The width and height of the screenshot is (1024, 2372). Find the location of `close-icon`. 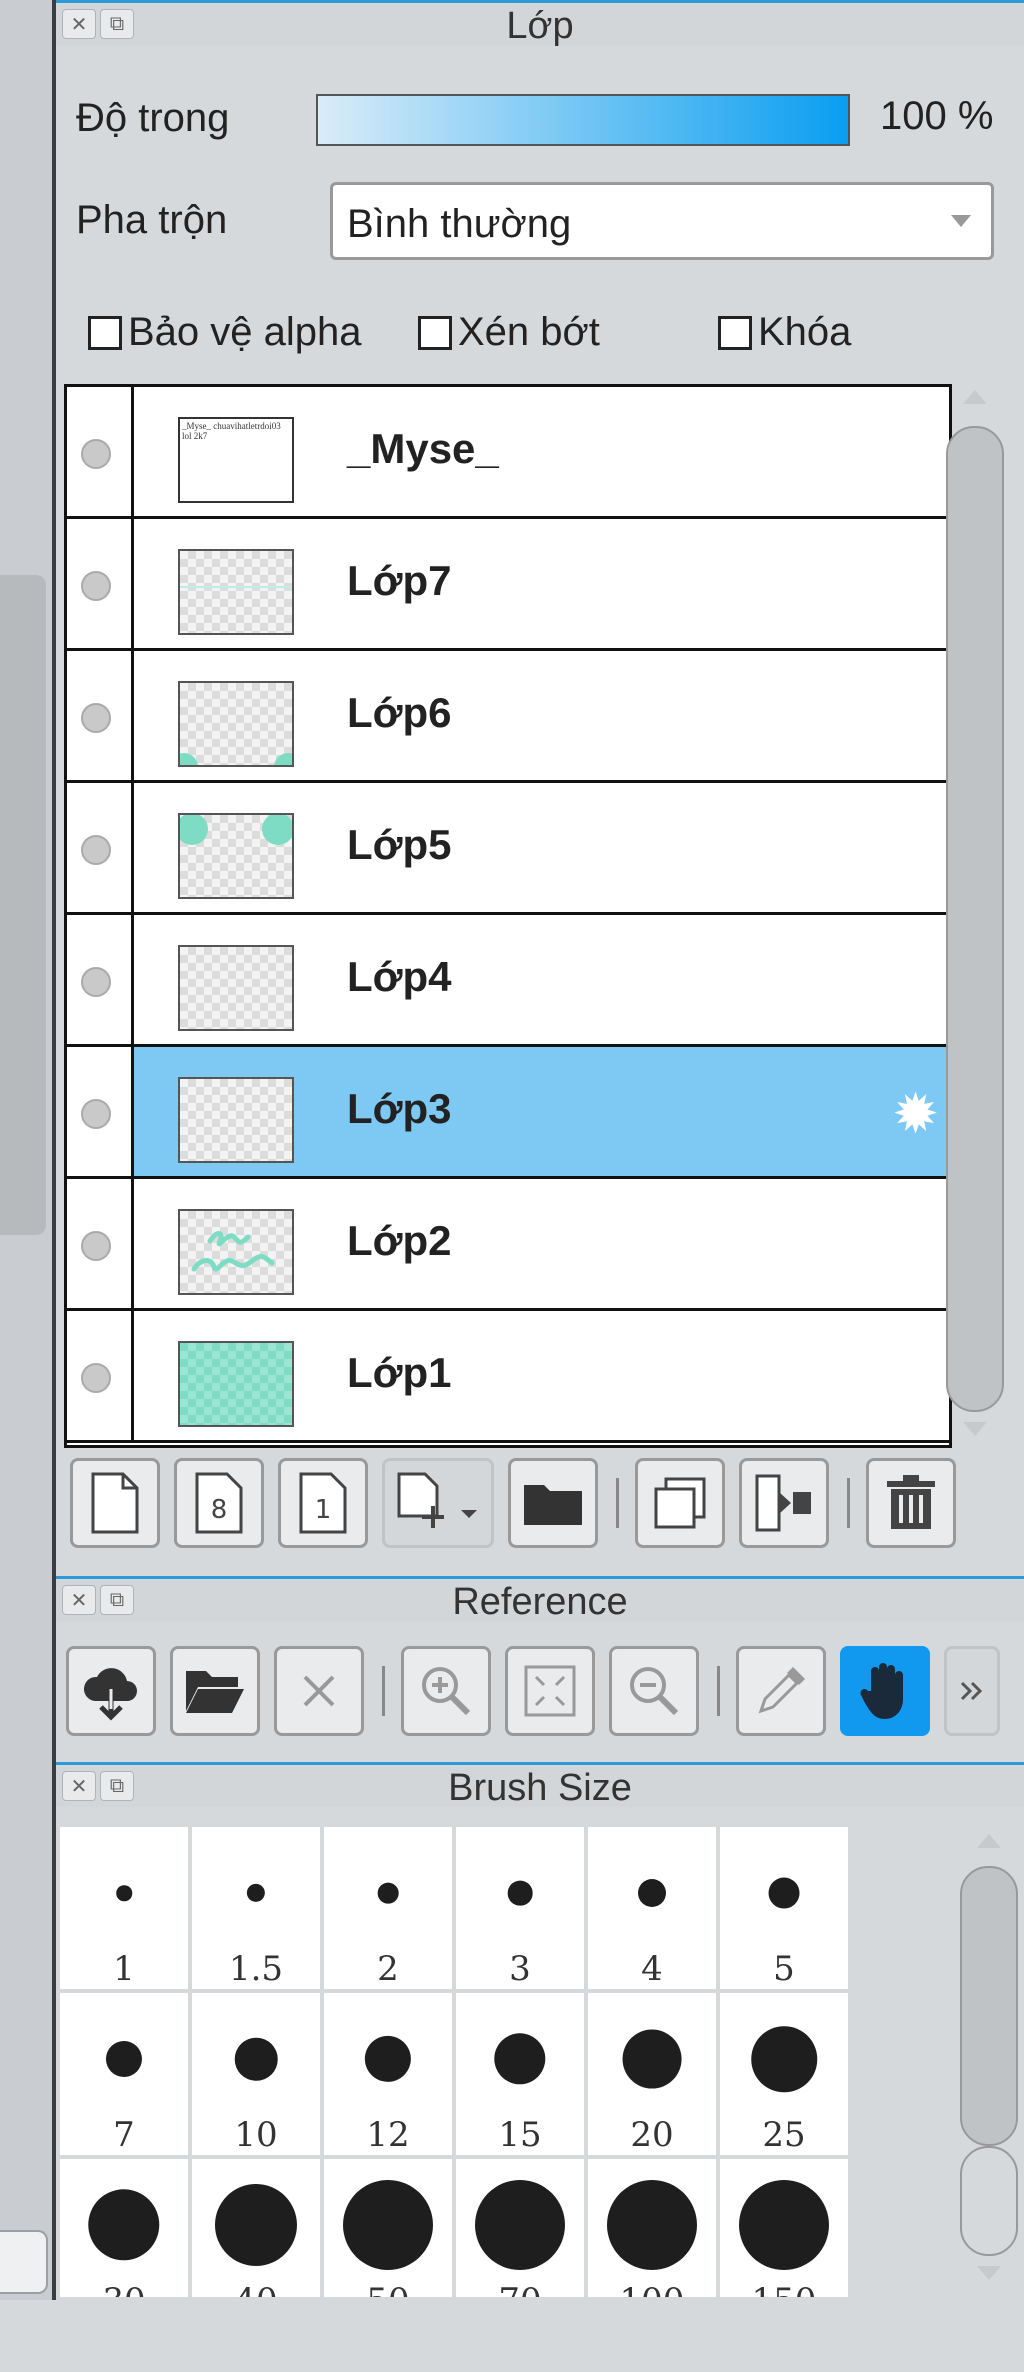

close-icon is located at coordinates (319, 1691).